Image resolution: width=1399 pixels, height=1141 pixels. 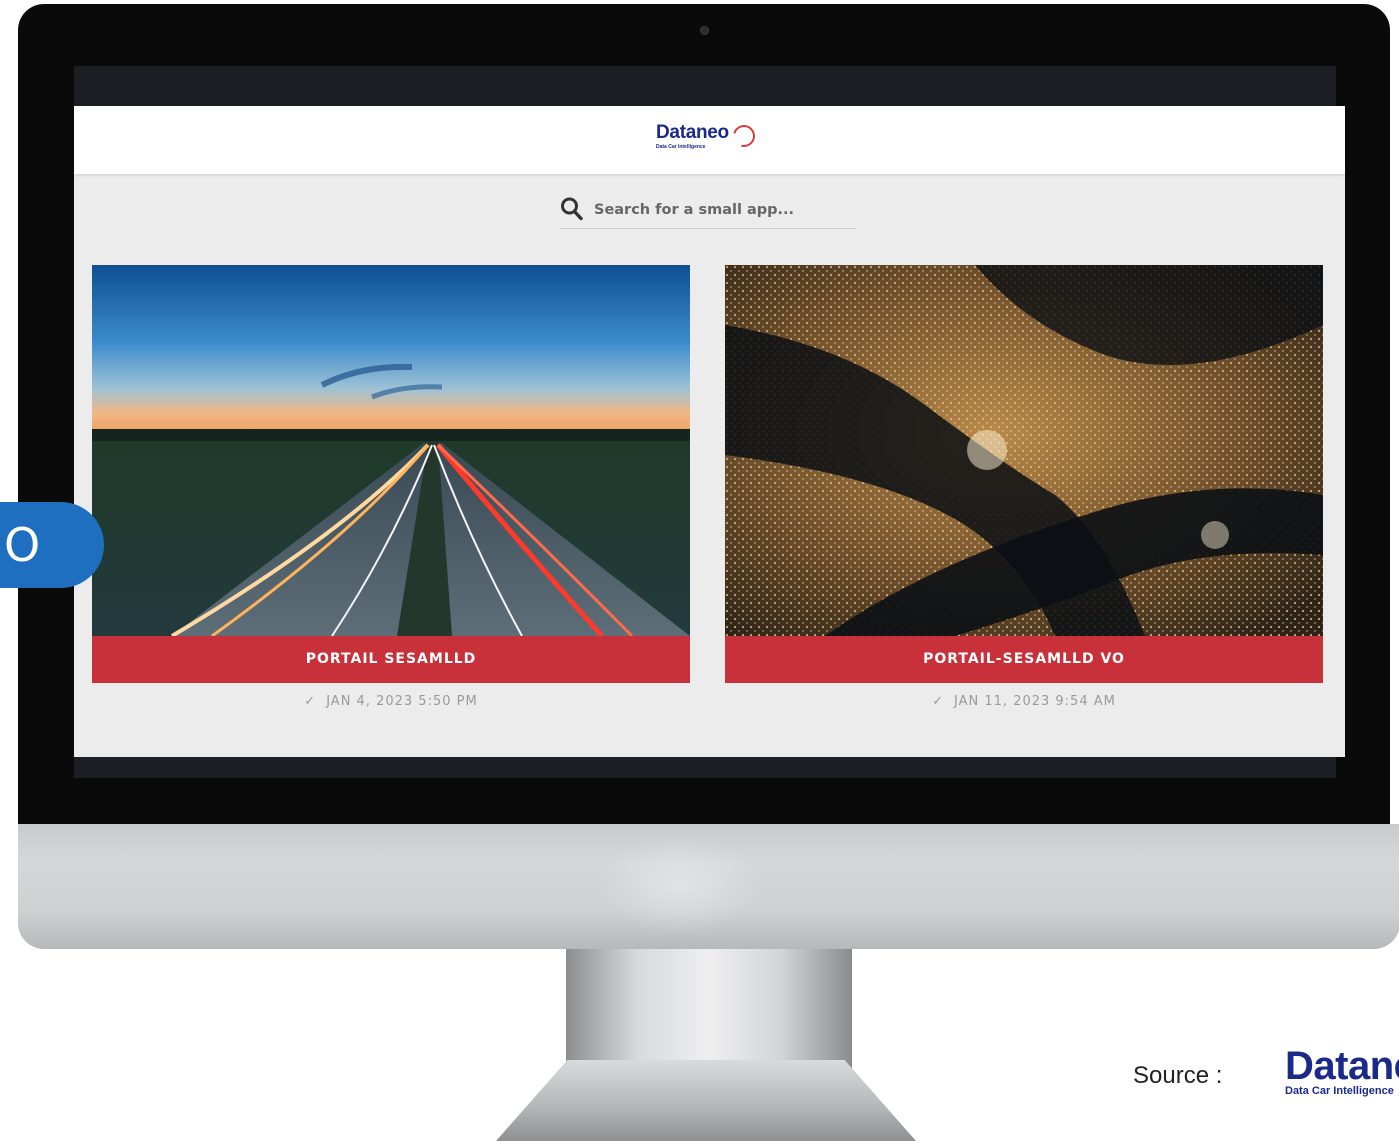 I want to click on side-tab-label: O, so click(x=22, y=545).